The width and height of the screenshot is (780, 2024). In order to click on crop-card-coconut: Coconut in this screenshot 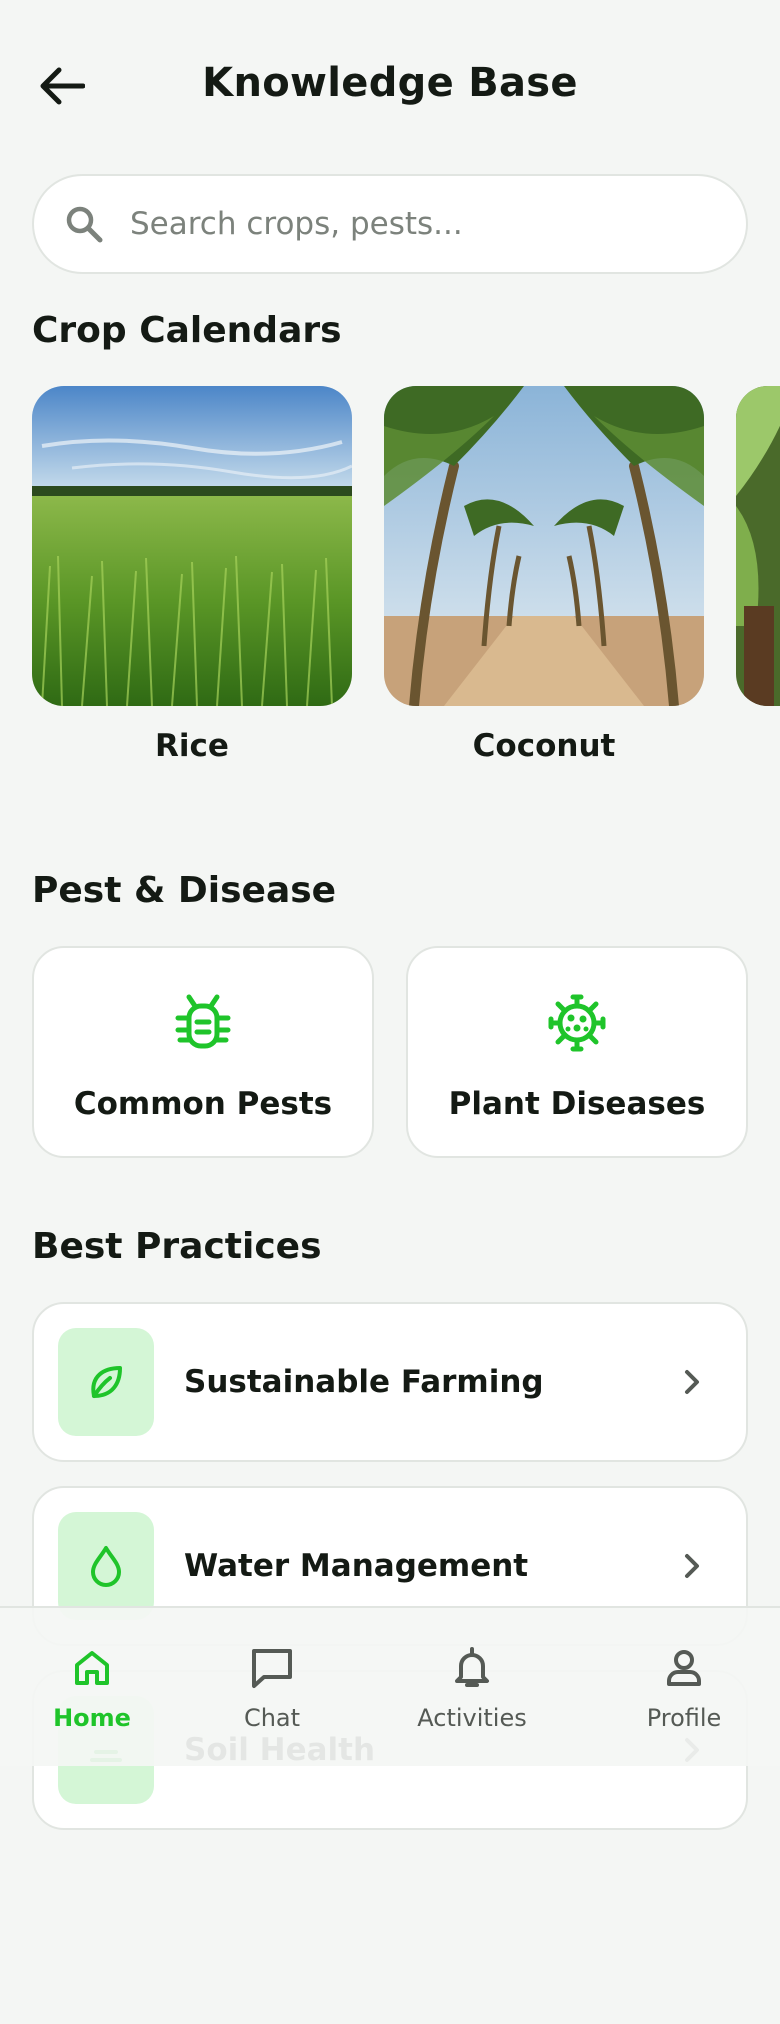, I will do `click(544, 575)`.